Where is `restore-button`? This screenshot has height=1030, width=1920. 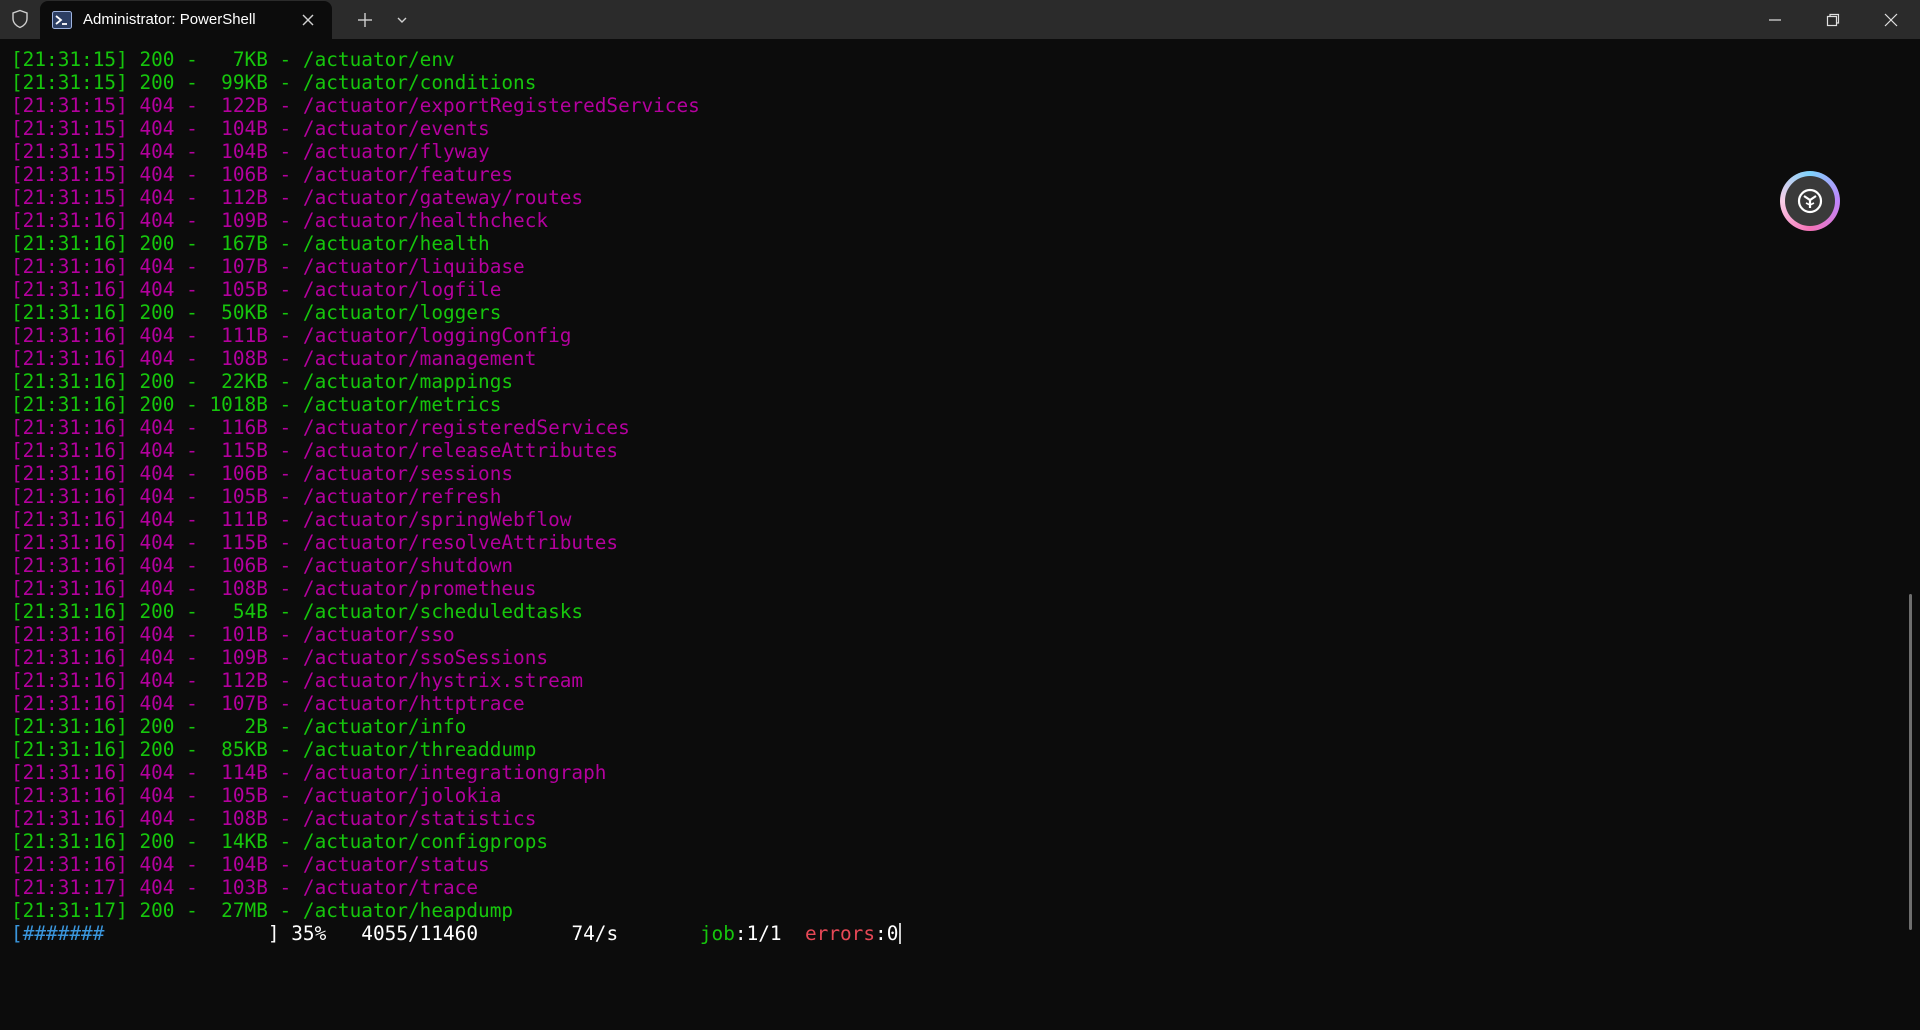 restore-button is located at coordinates (1833, 19).